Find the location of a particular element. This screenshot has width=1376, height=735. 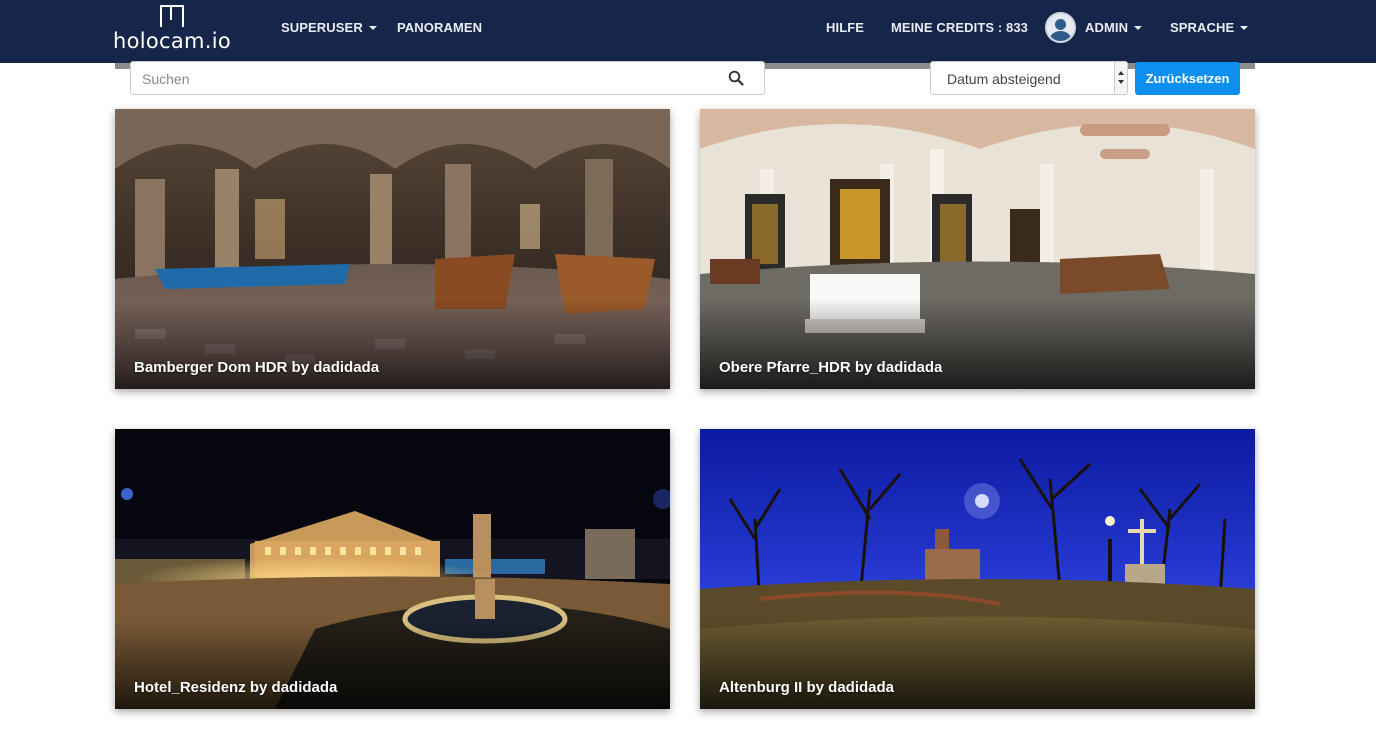

sort-selected-value: Datum absteigend is located at coordinates (1004, 79).